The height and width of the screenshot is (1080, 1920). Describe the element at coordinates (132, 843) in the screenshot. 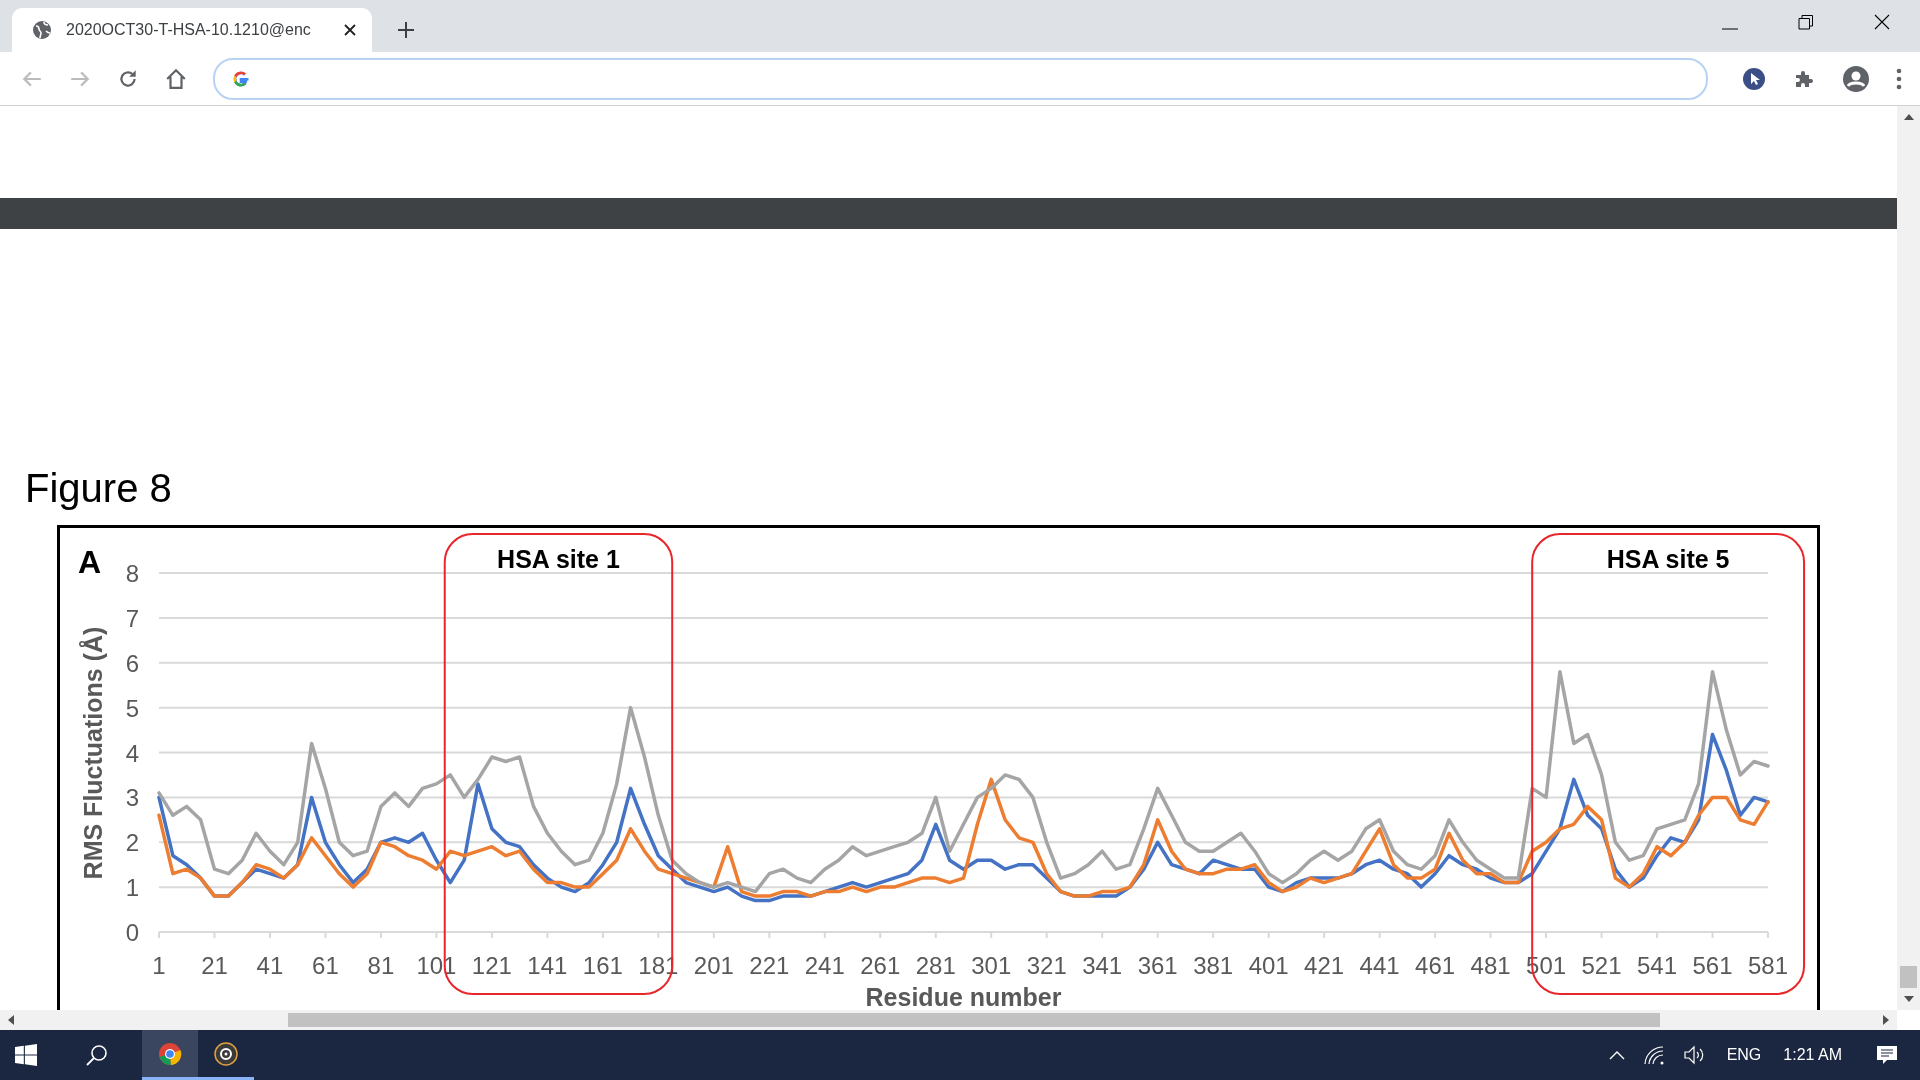

I see `y-tick-label: 2` at that location.